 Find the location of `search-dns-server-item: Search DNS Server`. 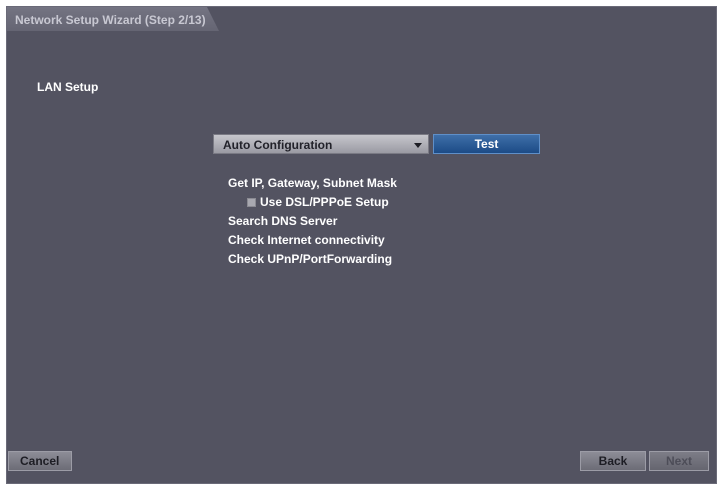

search-dns-server-item: Search DNS Server is located at coordinates (283, 221).